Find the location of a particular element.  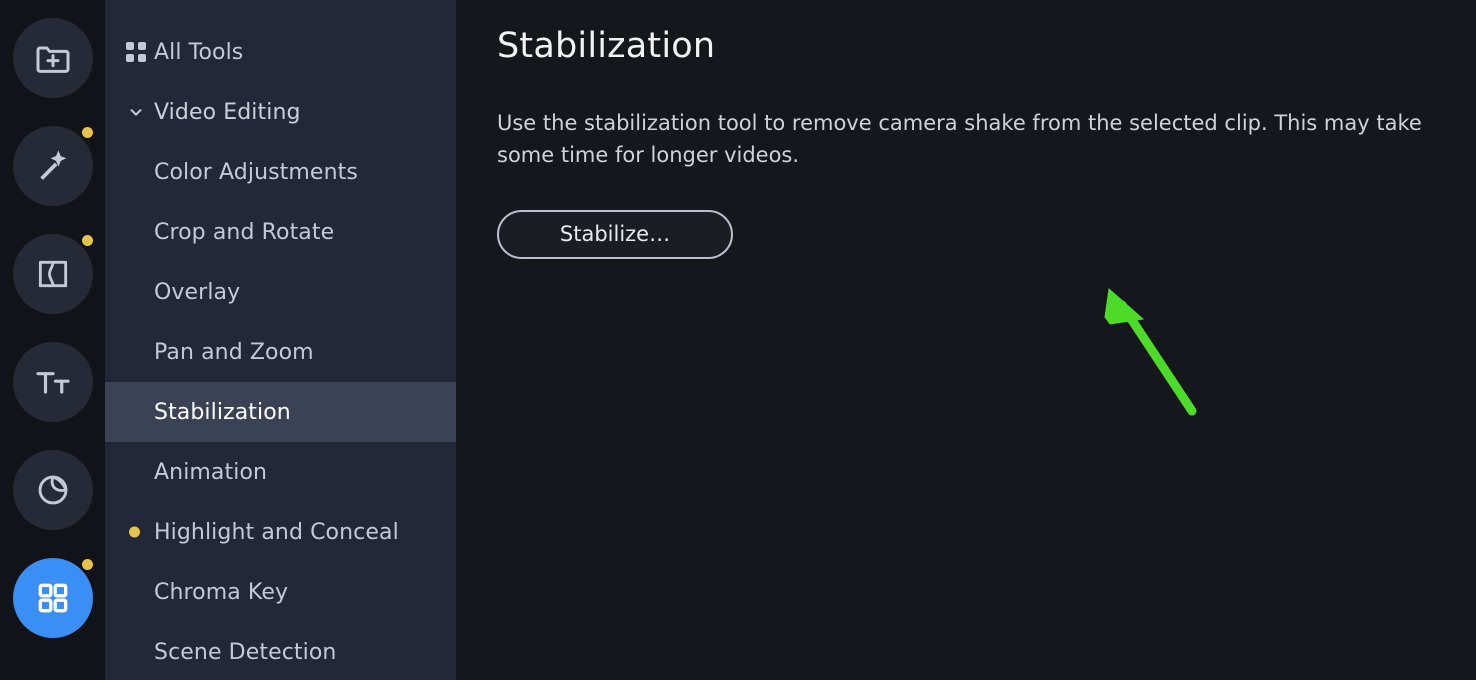

sidebar-item-overlay: Overlay is located at coordinates (280, 292).